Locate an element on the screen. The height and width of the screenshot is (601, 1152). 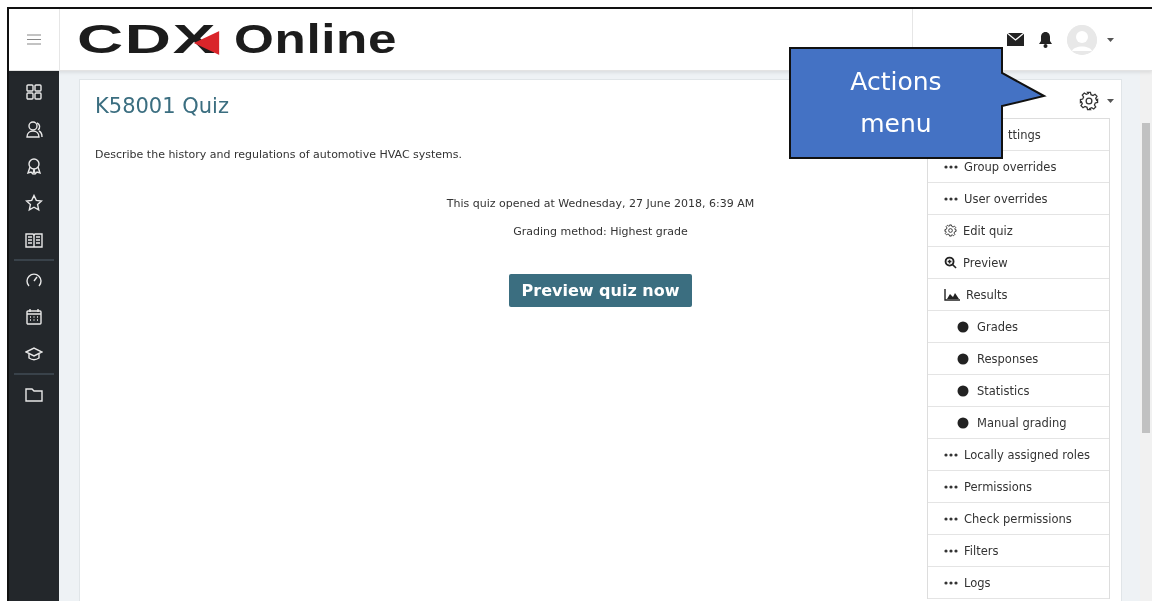
menu-item: Responses is located at coordinates (1018, 359).